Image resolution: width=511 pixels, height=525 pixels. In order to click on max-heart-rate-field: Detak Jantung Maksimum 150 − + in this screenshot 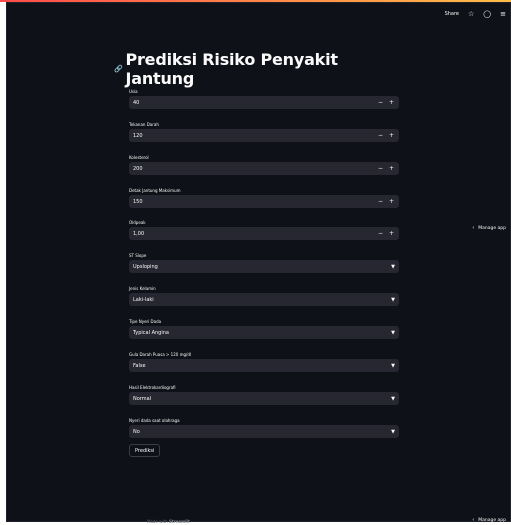, I will do `click(264, 197)`.